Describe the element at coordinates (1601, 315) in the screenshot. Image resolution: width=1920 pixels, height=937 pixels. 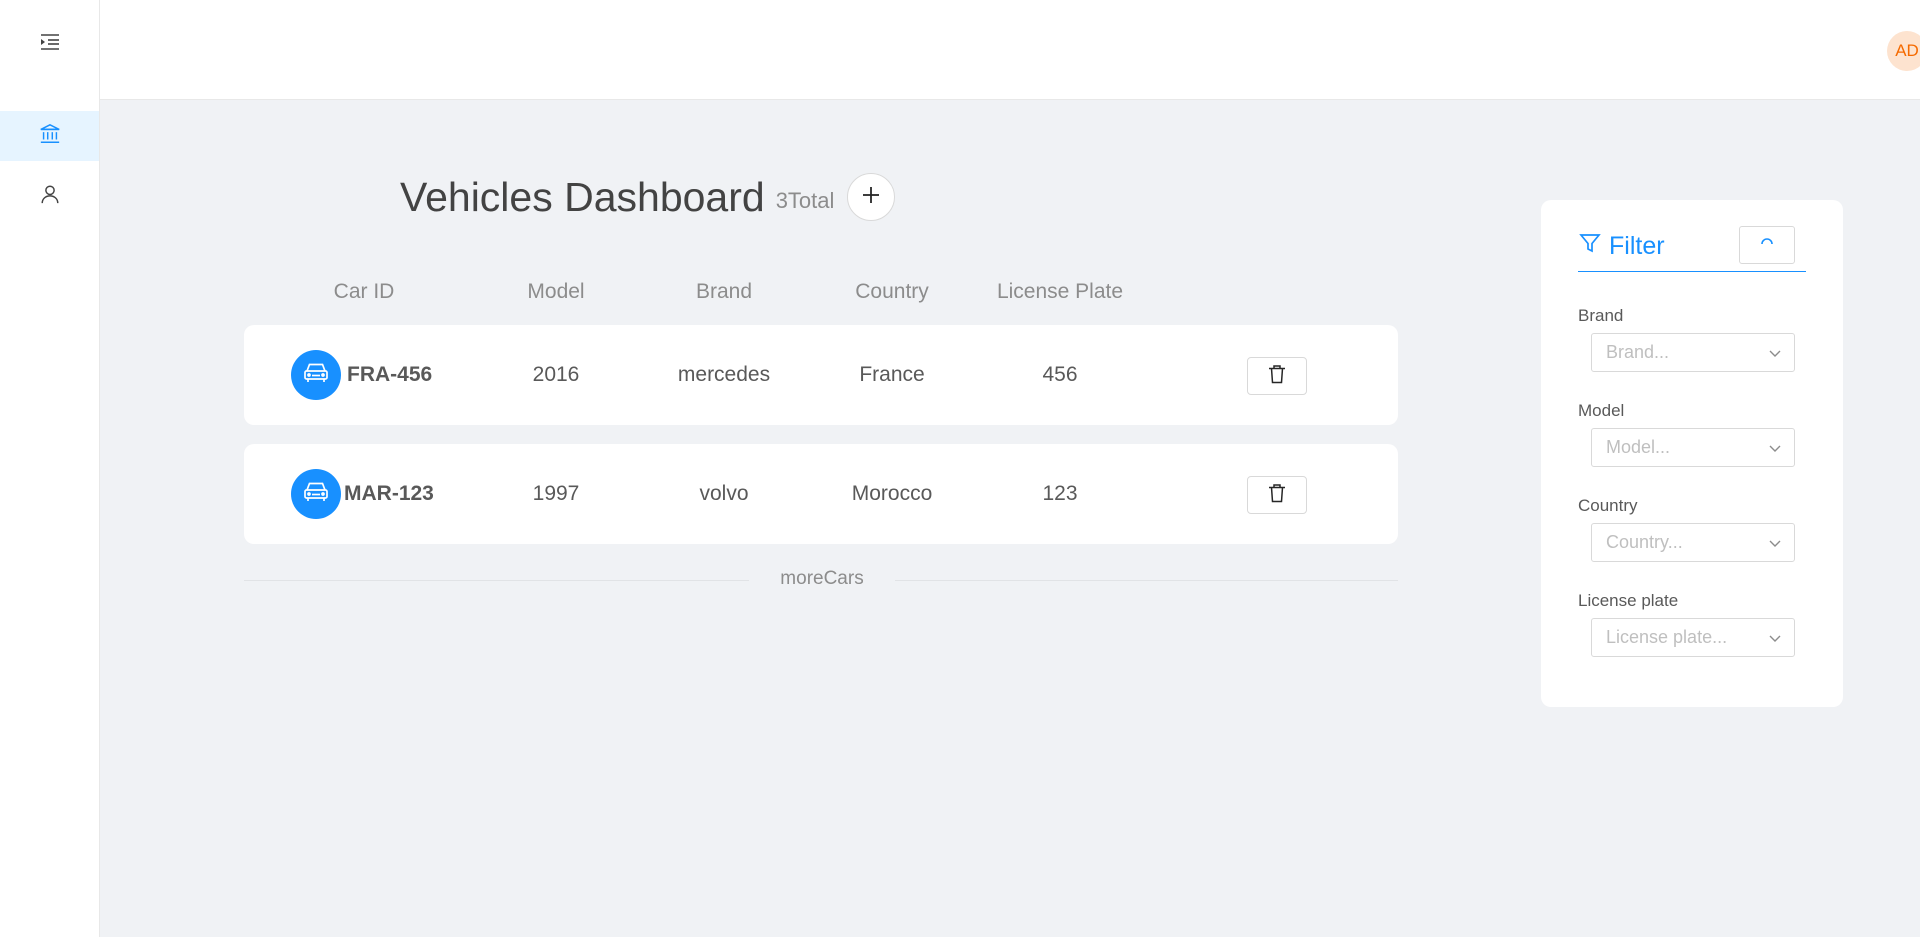
I see `brand-filter-label: Brand` at that location.